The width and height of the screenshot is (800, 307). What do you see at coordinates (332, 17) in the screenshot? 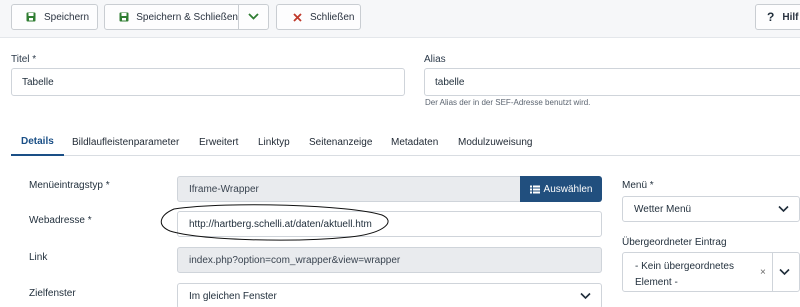
I see `close-button-label: Schließen` at bounding box center [332, 17].